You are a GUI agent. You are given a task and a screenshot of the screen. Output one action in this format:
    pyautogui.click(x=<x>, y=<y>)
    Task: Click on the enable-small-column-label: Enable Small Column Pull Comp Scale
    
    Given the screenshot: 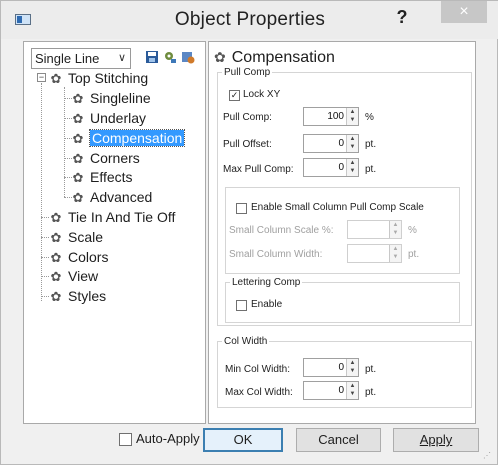 What is the action you would take?
    pyautogui.click(x=337, y=207)
    